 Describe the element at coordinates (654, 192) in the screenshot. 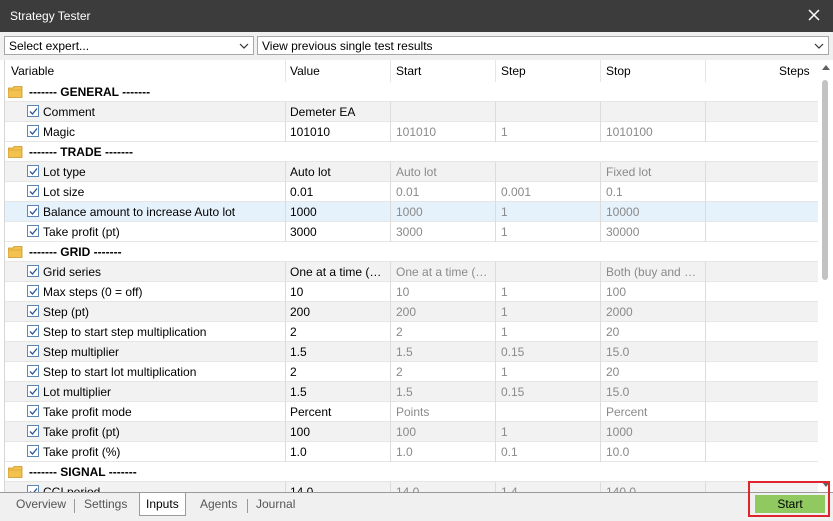

I see `param-stop: 0.1` at that location.